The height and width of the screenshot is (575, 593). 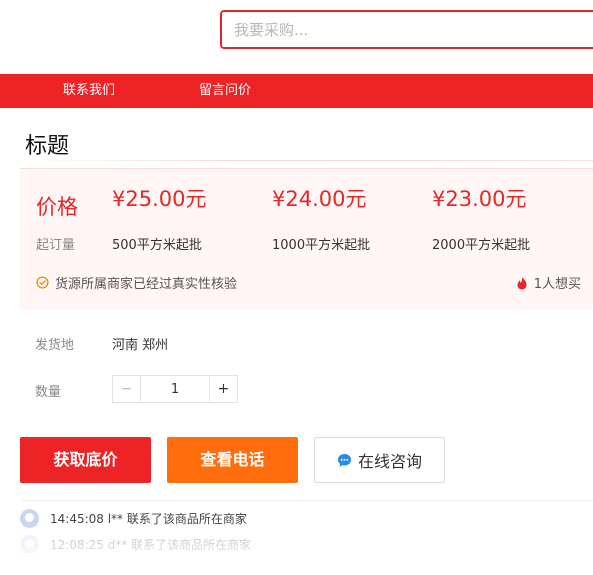 I want to click on verify-notice: 货源所属商家已经过真实性核验, so click(x=136, y=282).